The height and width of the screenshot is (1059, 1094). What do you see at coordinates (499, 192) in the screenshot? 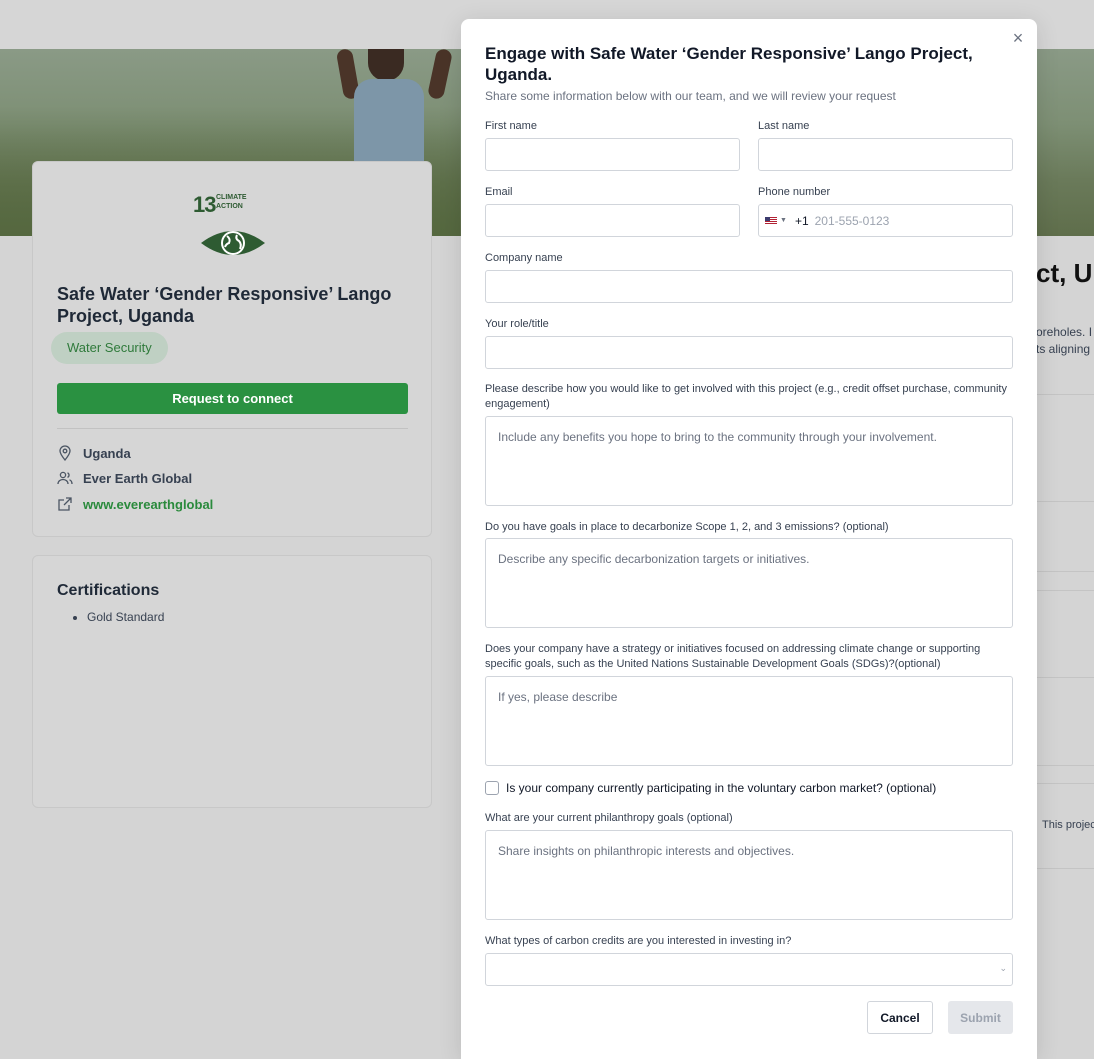
I see `email-label: Email` at bounding box center [499, 192].